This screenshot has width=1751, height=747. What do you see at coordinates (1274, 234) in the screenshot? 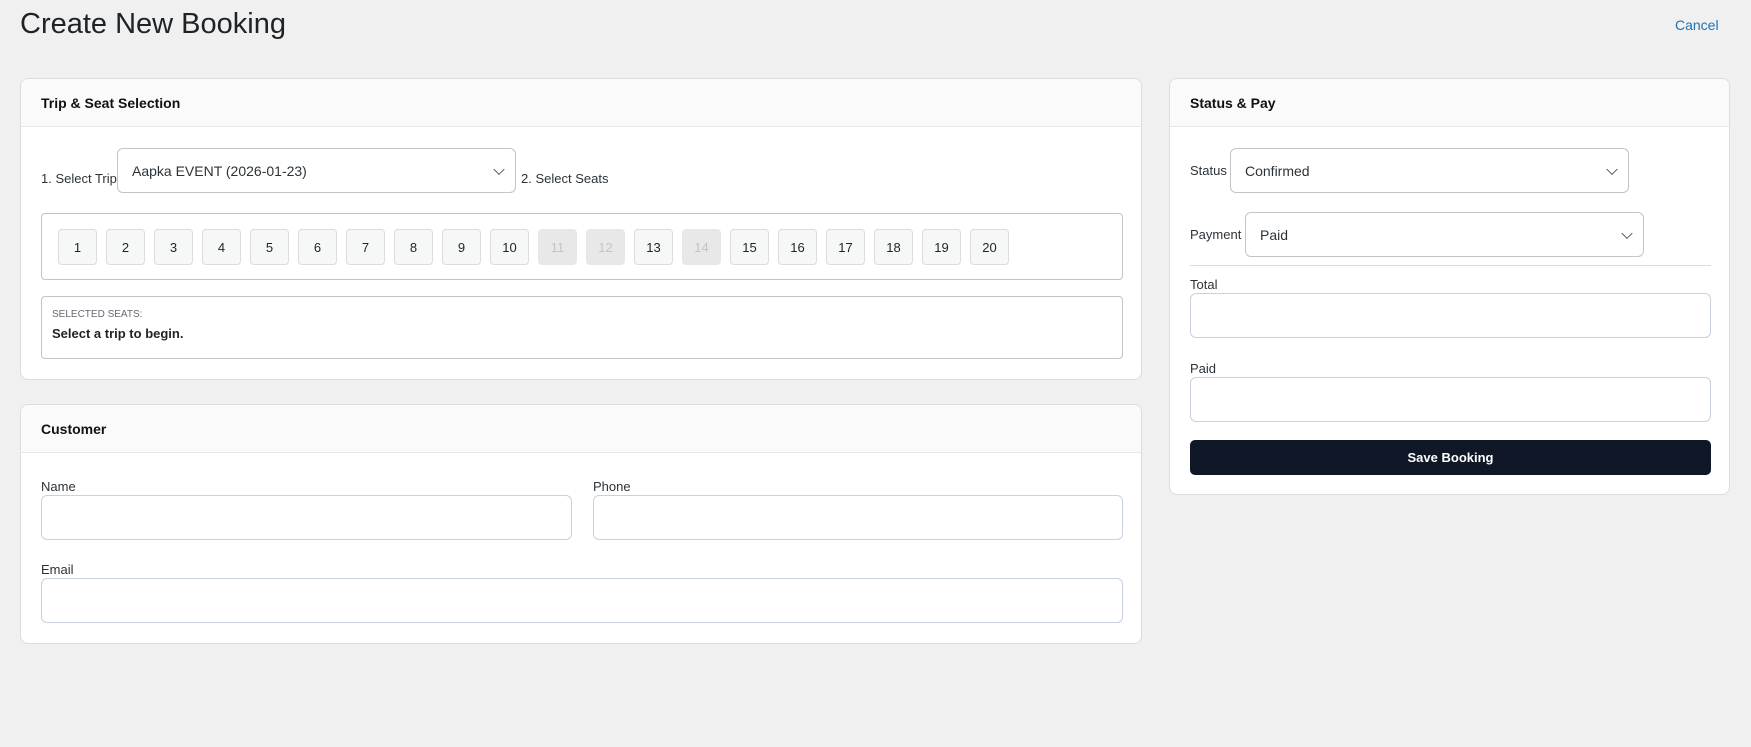
I see `payment-select-value: Paid` at bounding box center [1274, 234].